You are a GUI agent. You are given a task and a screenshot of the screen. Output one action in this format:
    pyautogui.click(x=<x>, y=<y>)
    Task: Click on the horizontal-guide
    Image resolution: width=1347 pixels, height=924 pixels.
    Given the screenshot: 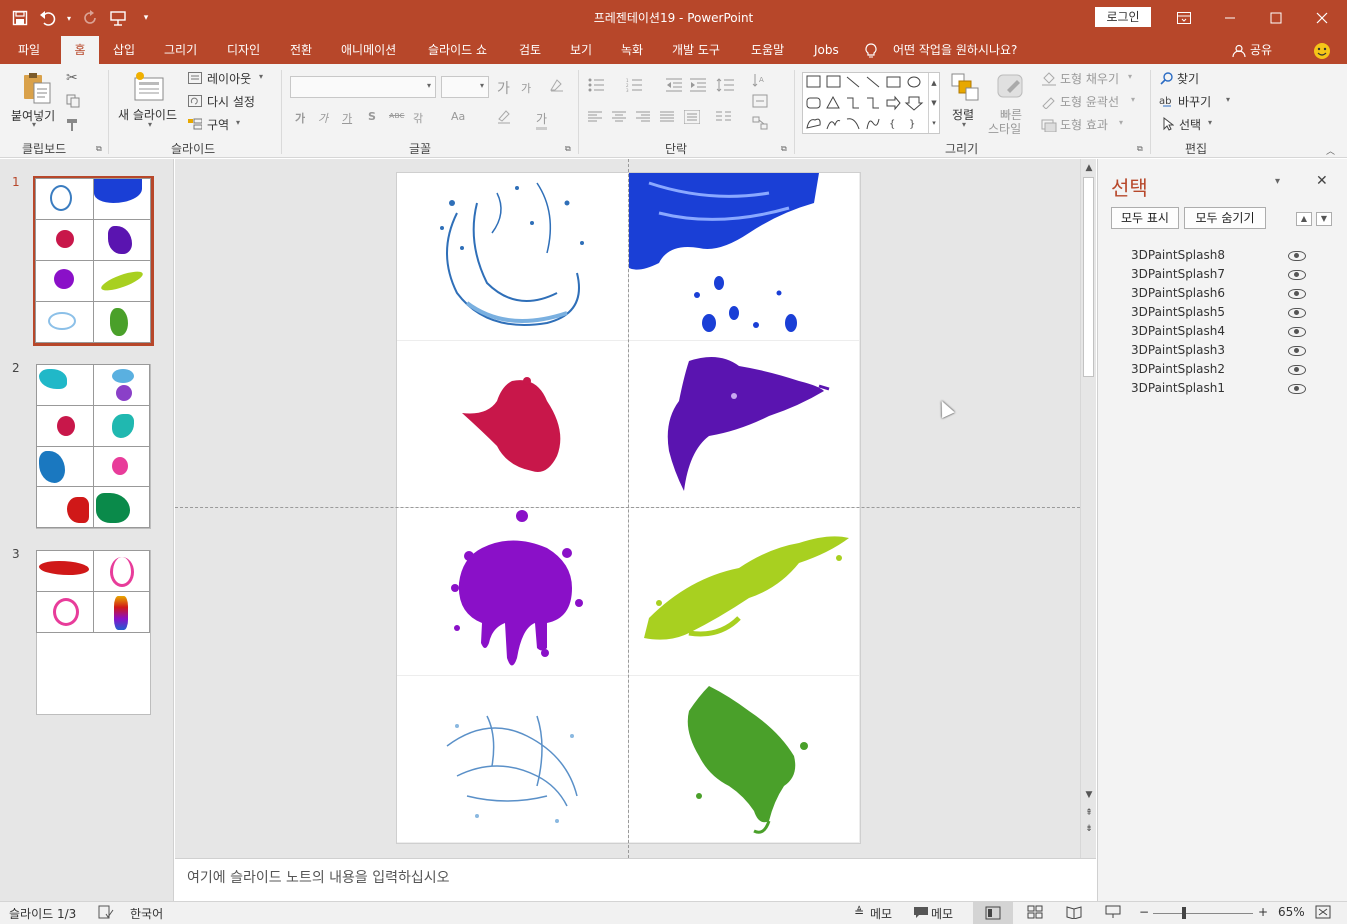 What is the action you would take?
    pyautogui.click(x=627, y=507)
    